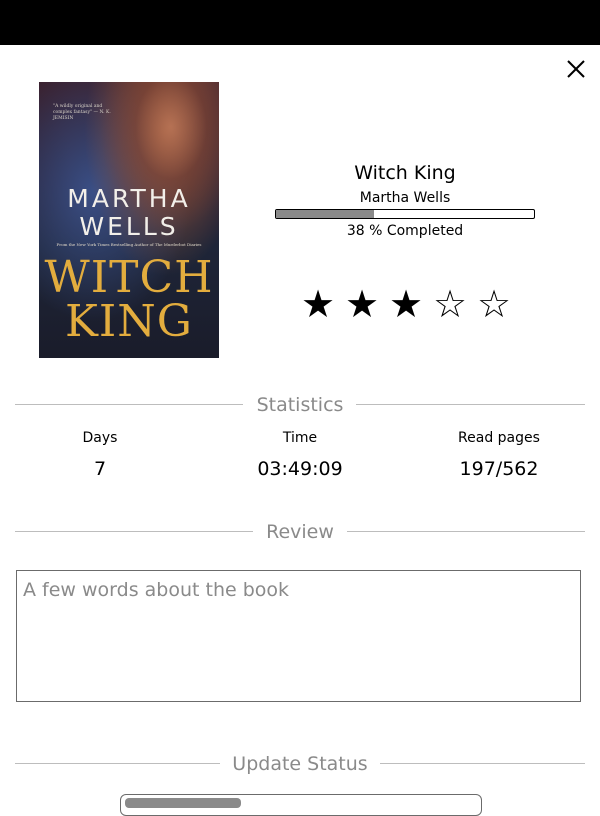 The height and width of the screenshot is (816, 600). Describe the element at coordinates (405, 198) in the screenshot. I see `book-author: Martha Wells` at that location.